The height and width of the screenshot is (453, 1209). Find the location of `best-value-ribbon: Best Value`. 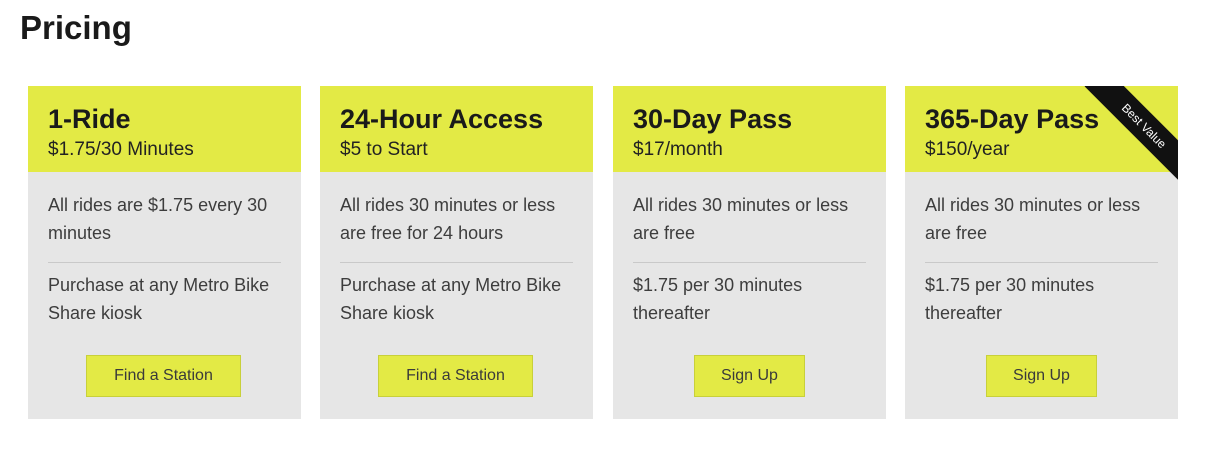

best-value-ribbon: Best Value is located at coordinates (1128, 136).